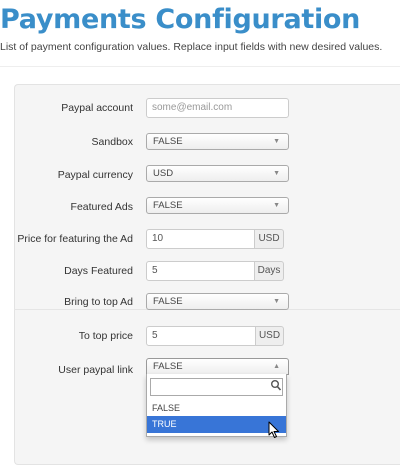 The height and width of the screenshot is (473, 400). I want to click on paypal-account-input: some@email.com, so click(217, 108).